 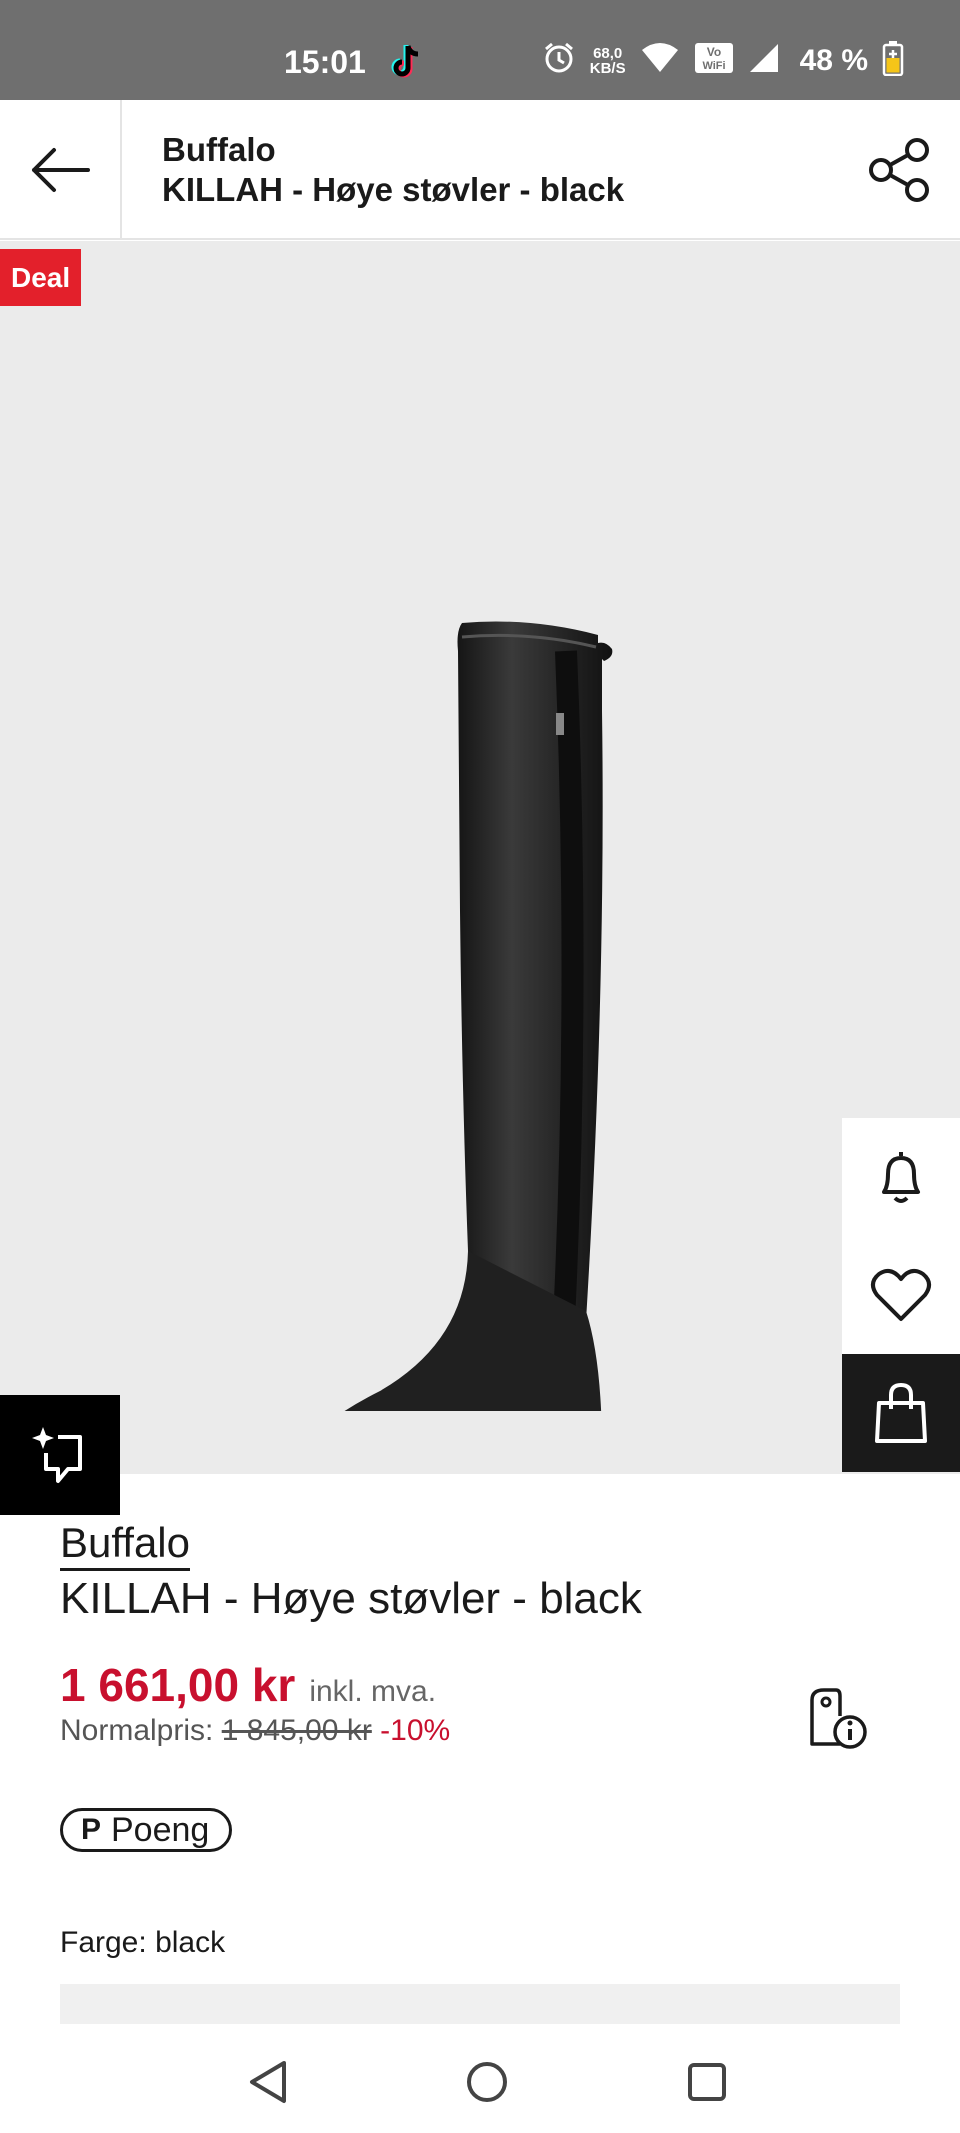 I want to click on nav-home-button, so click(x=487, y=2082).